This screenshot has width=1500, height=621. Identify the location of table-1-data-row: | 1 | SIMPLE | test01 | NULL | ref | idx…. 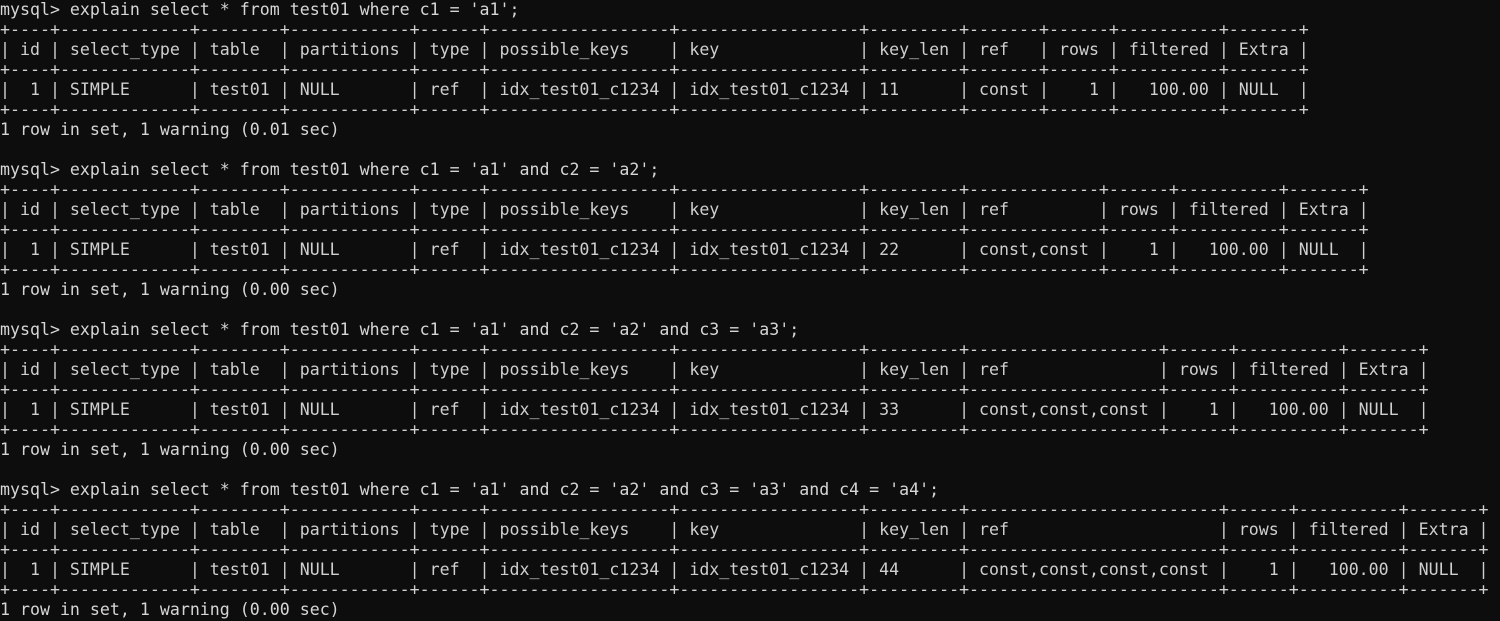
(654, 89).